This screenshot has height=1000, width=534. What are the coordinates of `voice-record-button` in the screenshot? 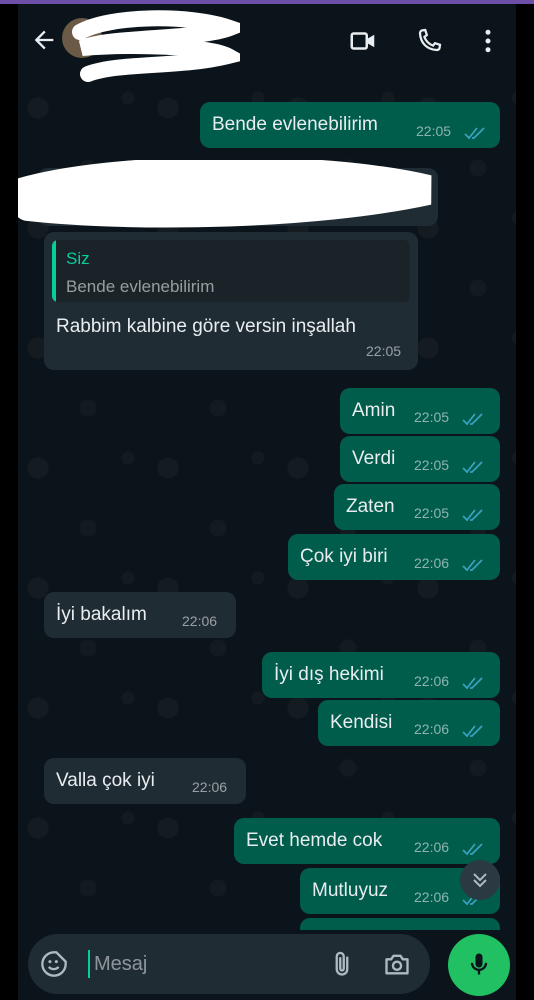 It's located at (479, 965).